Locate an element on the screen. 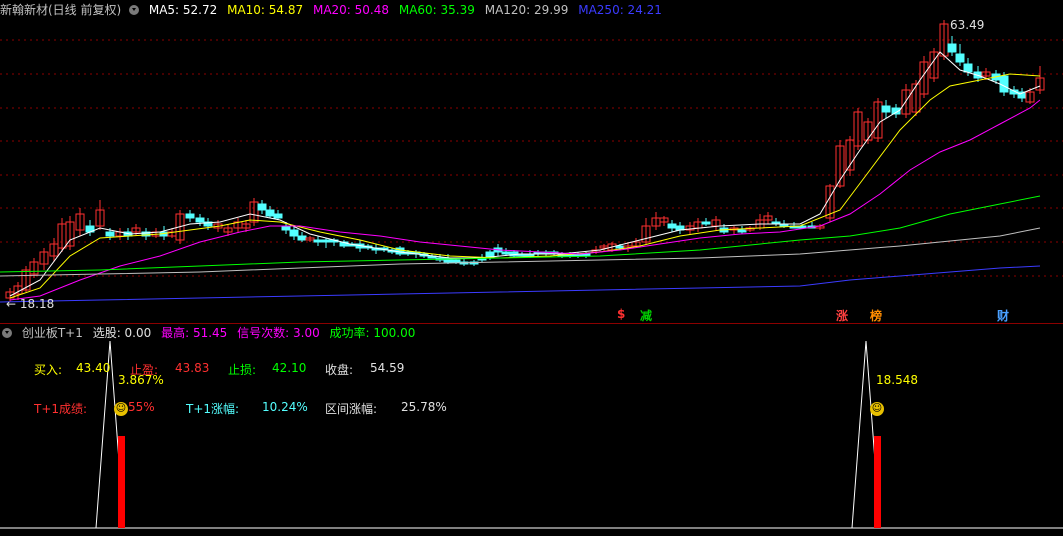 The height and width of the screenshot is (536, 1063). ma120-label: MA120: 29.99 is located at coordinates (526, 10).